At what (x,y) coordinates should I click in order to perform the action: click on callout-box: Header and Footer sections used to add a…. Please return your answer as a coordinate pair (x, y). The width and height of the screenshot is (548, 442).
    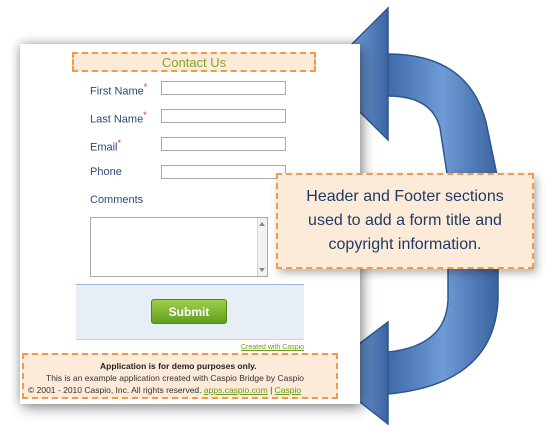
    Looking at the image, I should click on (405, 221).